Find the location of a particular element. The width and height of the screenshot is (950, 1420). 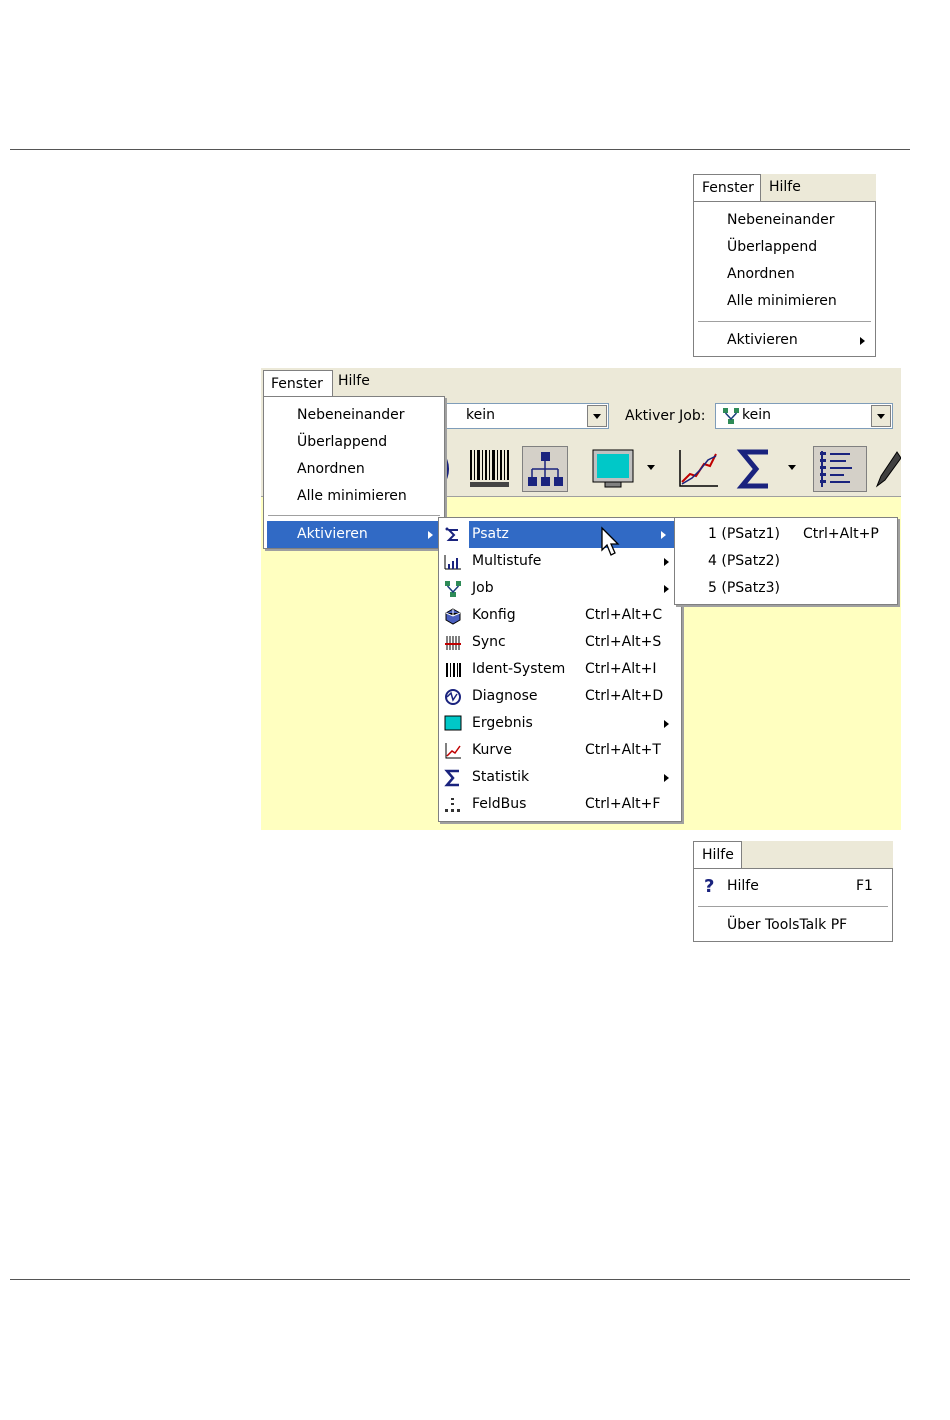

menu-item-statistik: Statistik is located at coordinates (560, 777).